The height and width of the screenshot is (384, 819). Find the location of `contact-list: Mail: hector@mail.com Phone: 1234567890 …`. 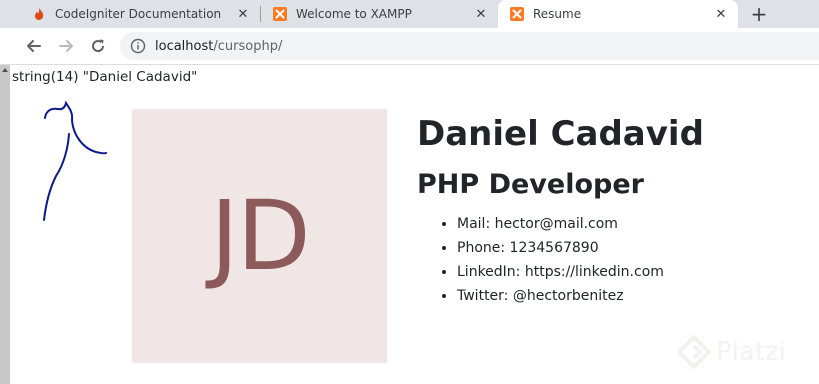

contact-list: Mail: hector@mail.com Phone: 1234567890 … is located at coordinates (540, 260).